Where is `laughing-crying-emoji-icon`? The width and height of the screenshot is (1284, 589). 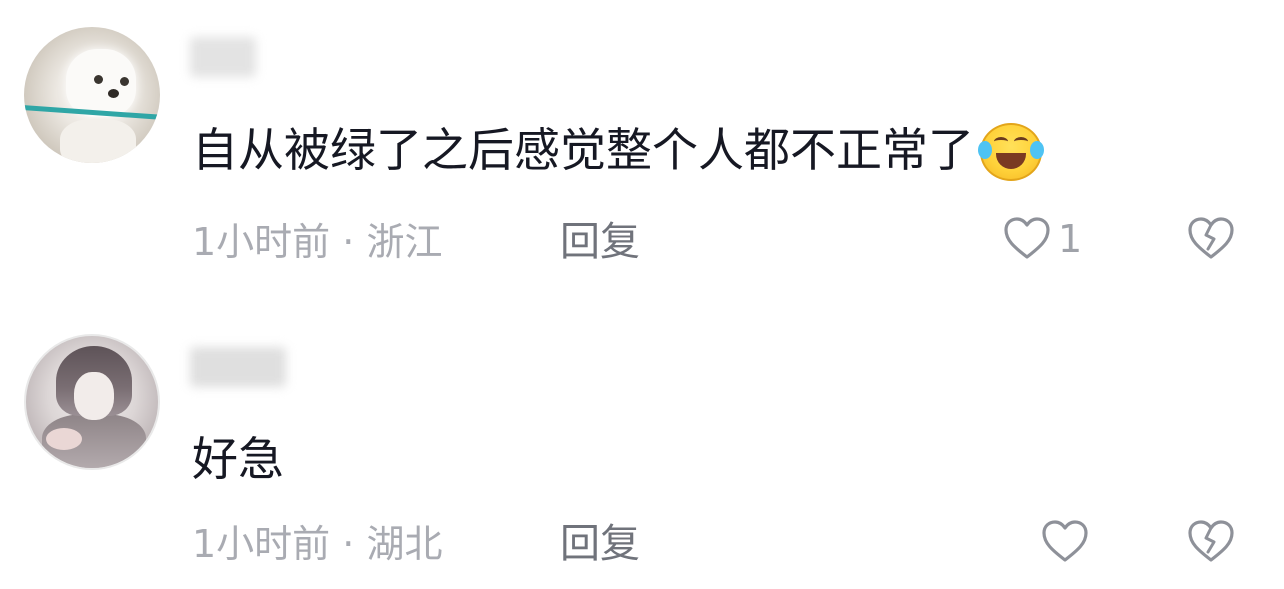 laughing-crying-emoji-icon is located at coordinates (1011, 151).